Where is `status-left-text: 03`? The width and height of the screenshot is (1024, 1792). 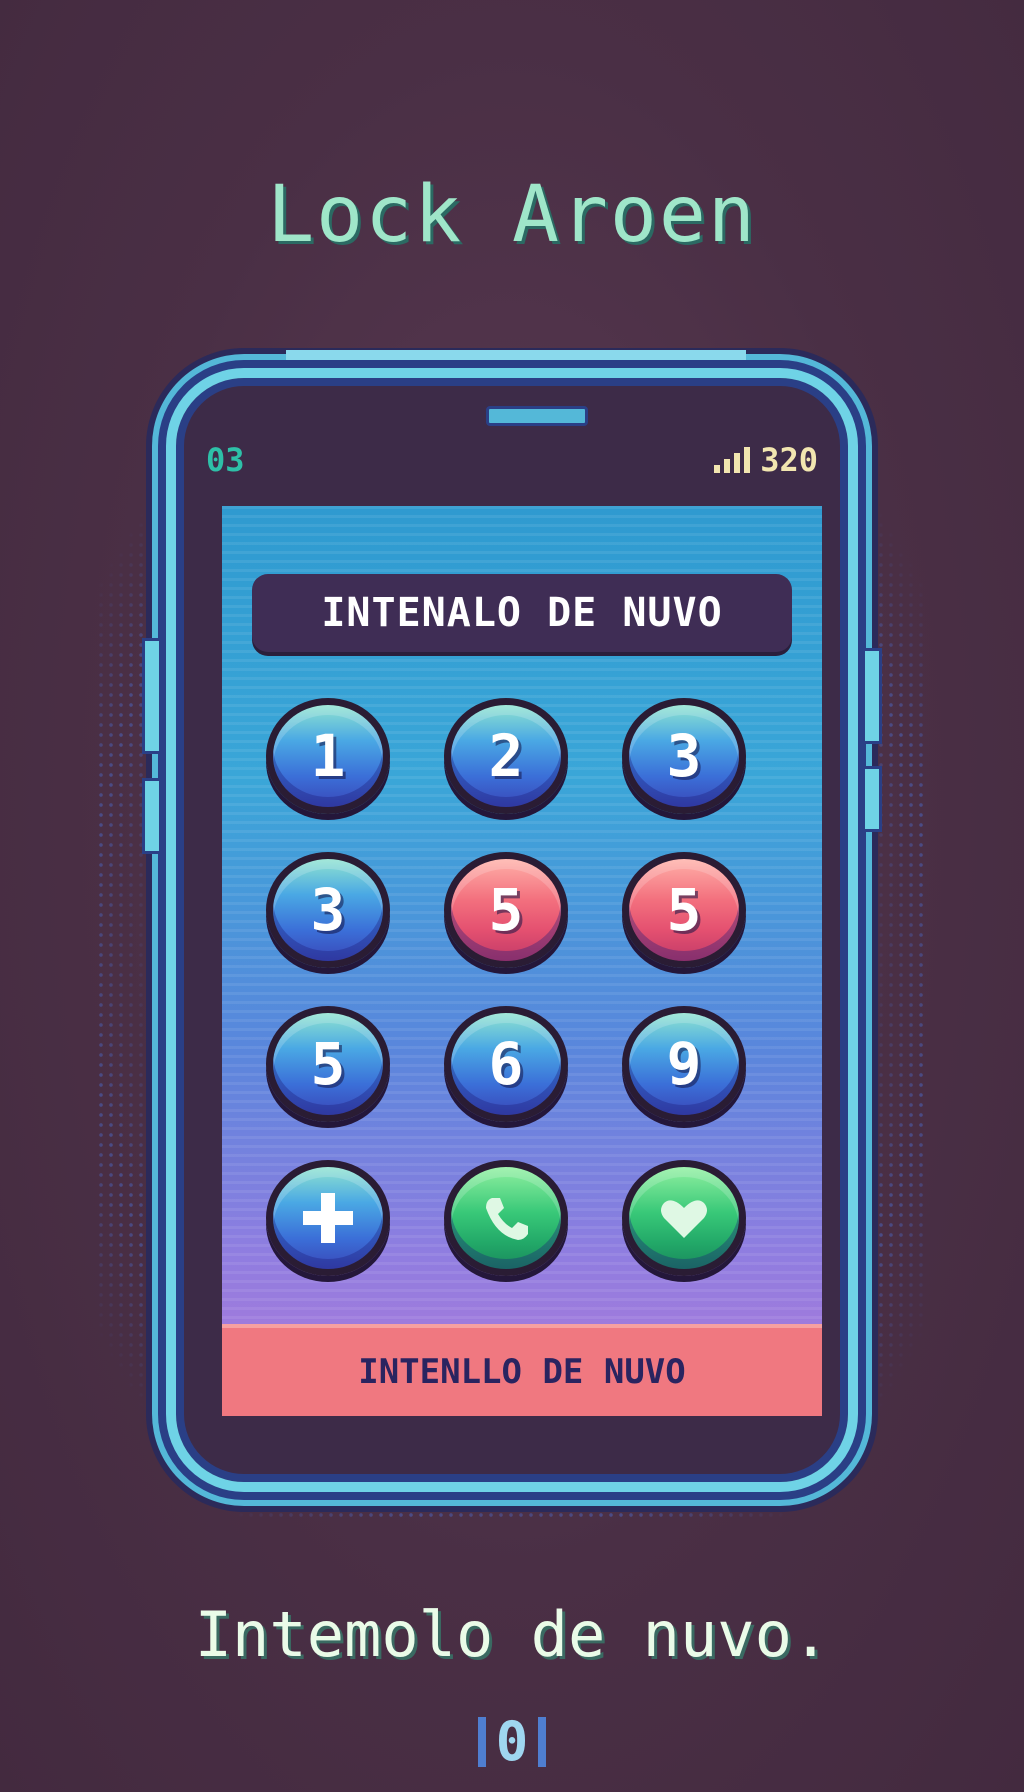 status-left-text: 03 is located at coordinates (225, 460).